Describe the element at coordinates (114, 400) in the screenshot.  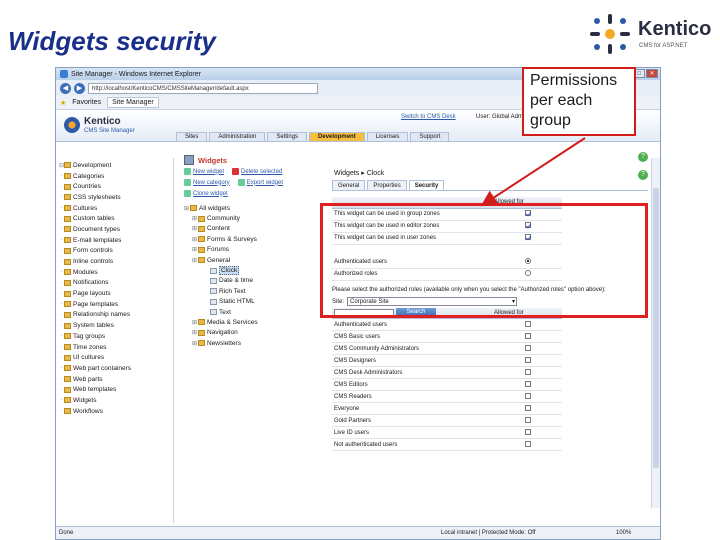
I see `tree-item-widgets: · Widgets` at that location.